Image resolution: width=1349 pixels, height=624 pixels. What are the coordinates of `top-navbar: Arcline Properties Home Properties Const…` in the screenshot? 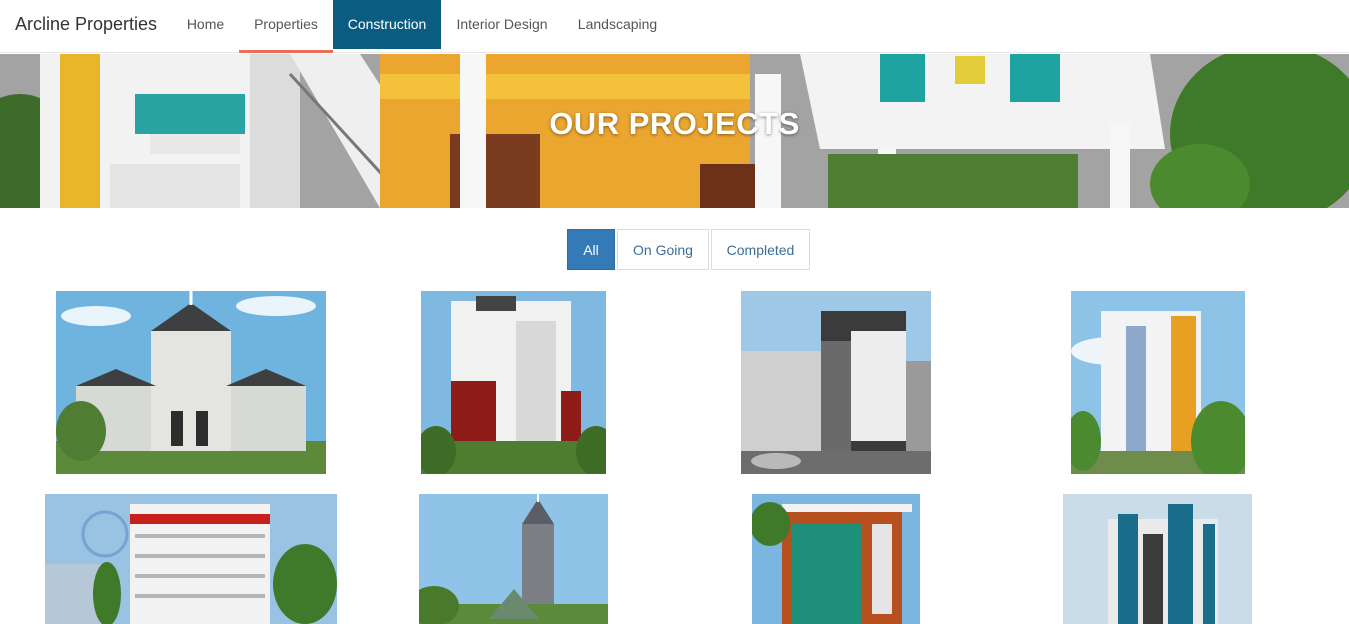 It's located at (674, 26).